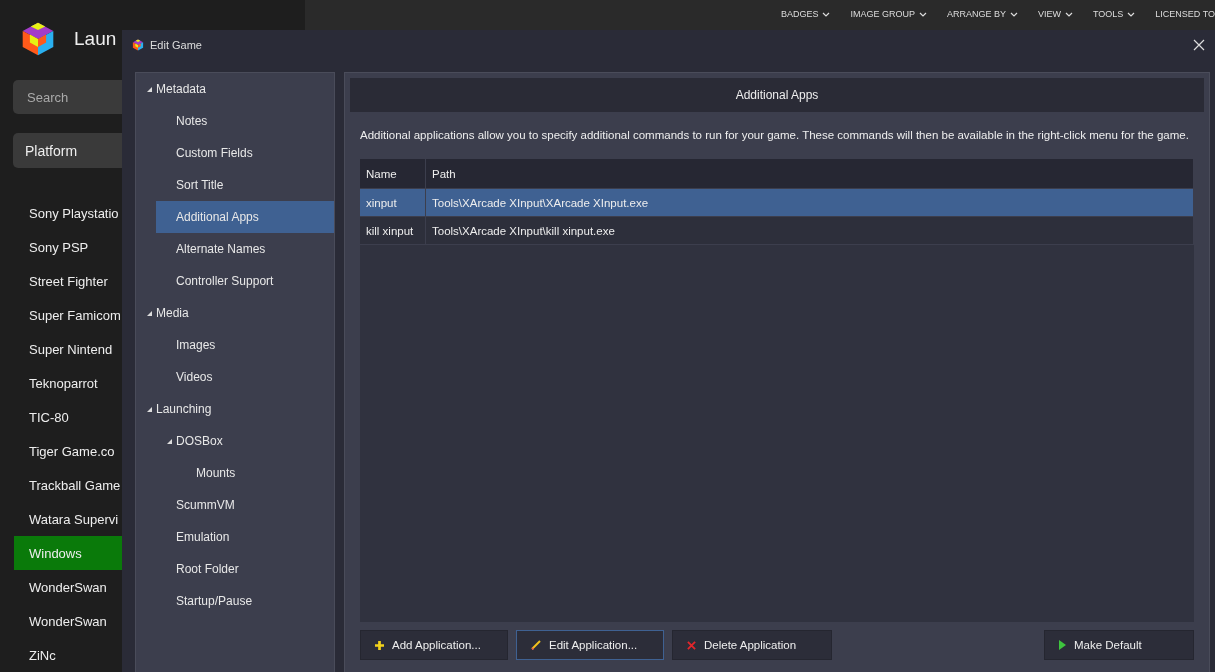 Image resolution: width=1215 pixels, height=672 pixels. Describe the element at coordinates (245, 217) in the screenshot. I see `tree-item: Additional Apps` at that location.